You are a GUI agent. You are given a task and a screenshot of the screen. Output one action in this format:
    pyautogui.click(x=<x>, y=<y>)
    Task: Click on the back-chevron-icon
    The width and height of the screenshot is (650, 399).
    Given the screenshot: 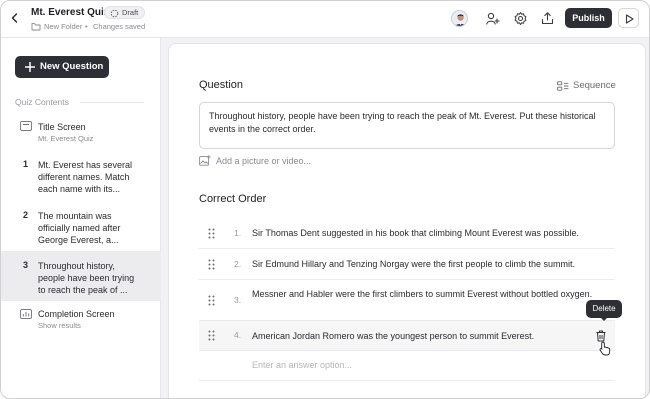 What is the action you would take?
    pyautogui.click(x=15, y=18)
    